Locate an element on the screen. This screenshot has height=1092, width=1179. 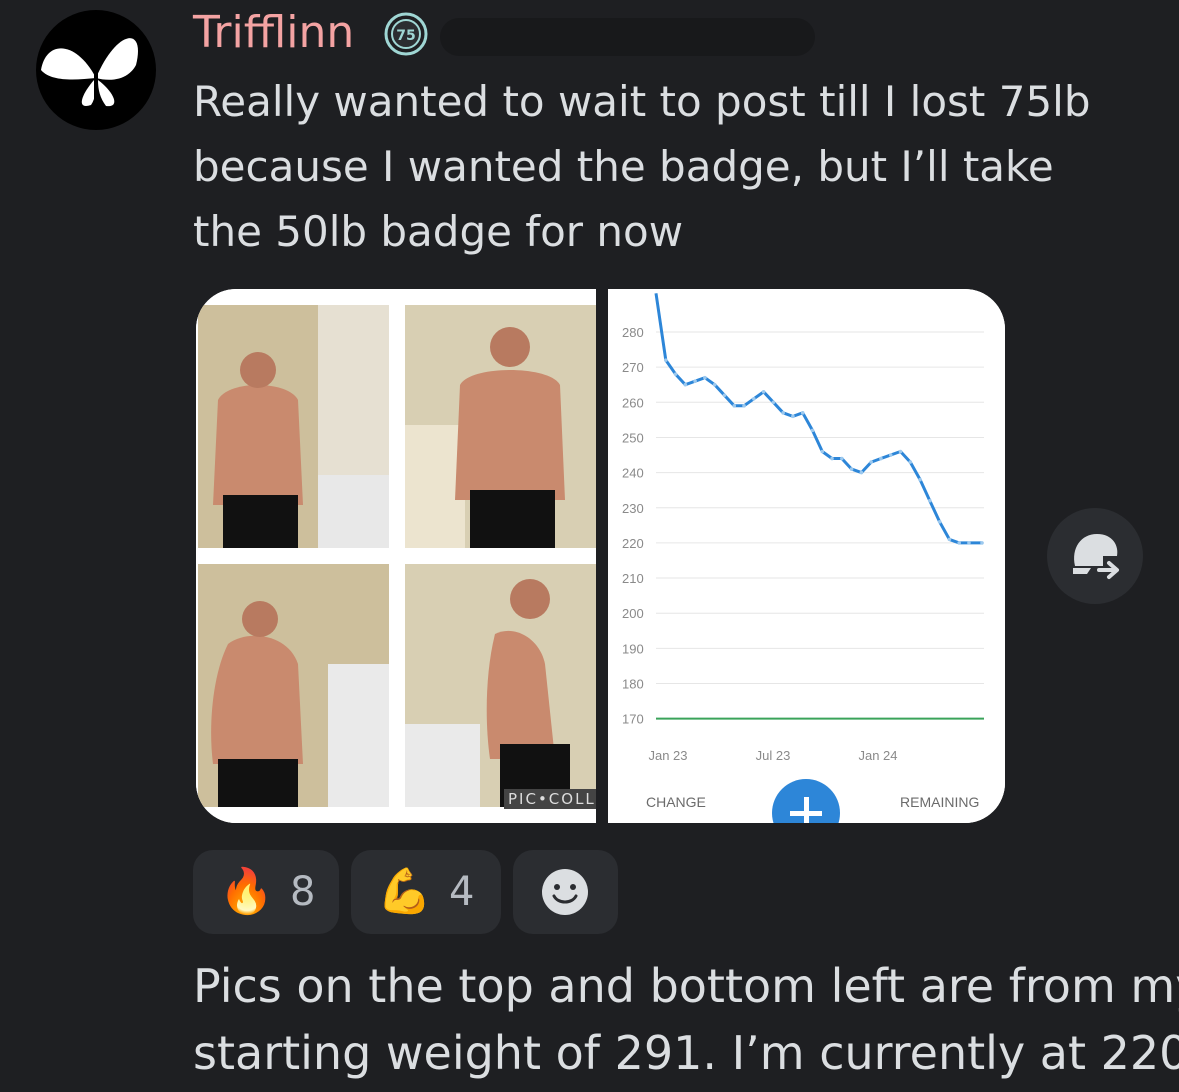
x-tick-label: Jul 23 is located at coordinates (773, 755).